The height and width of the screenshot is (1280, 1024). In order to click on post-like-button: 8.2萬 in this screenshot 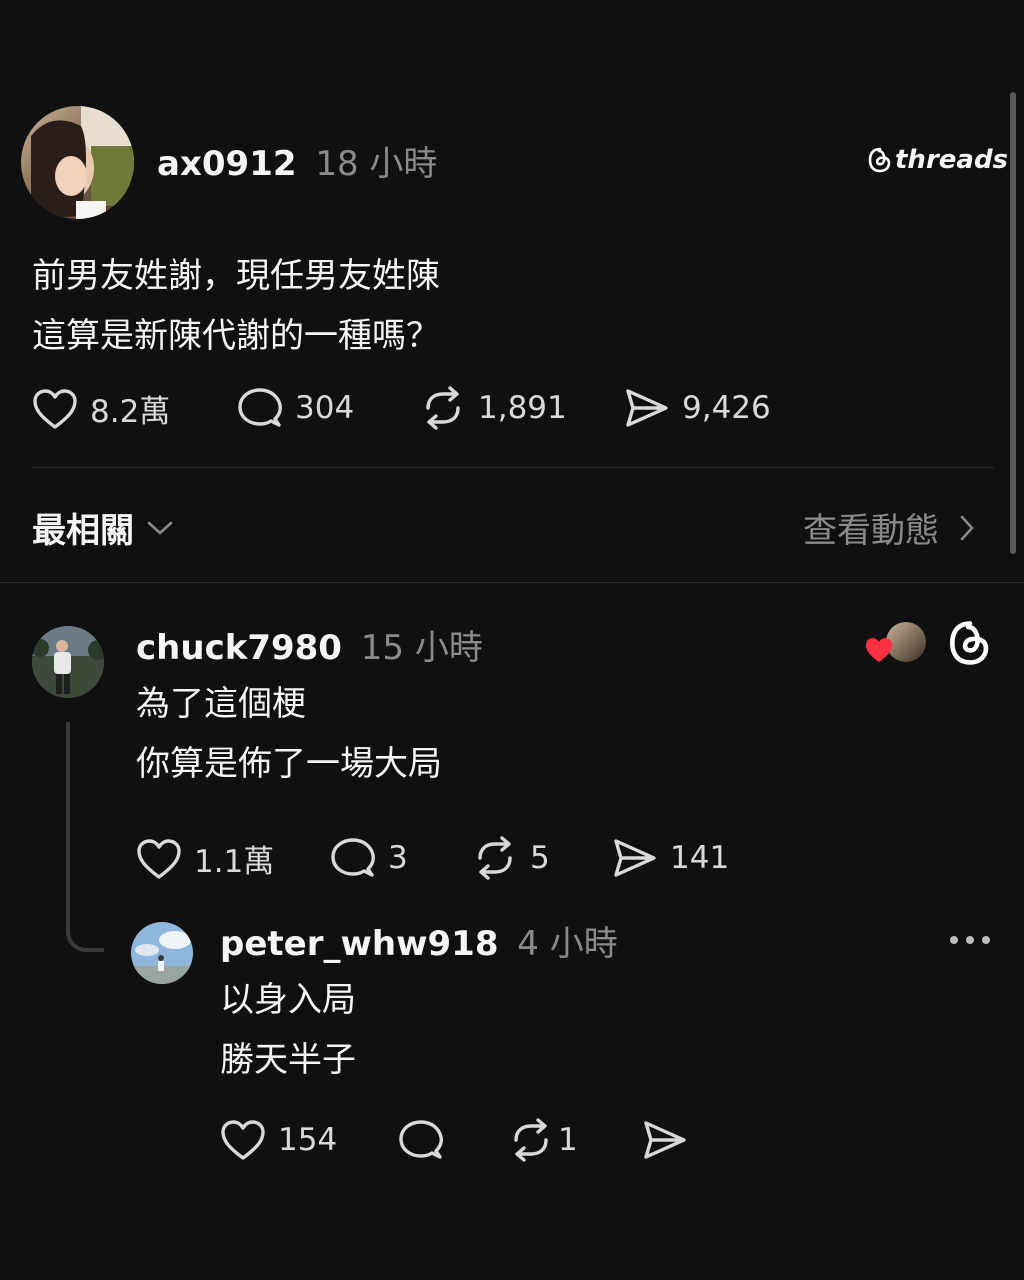, I will do `click(101, 408)`.